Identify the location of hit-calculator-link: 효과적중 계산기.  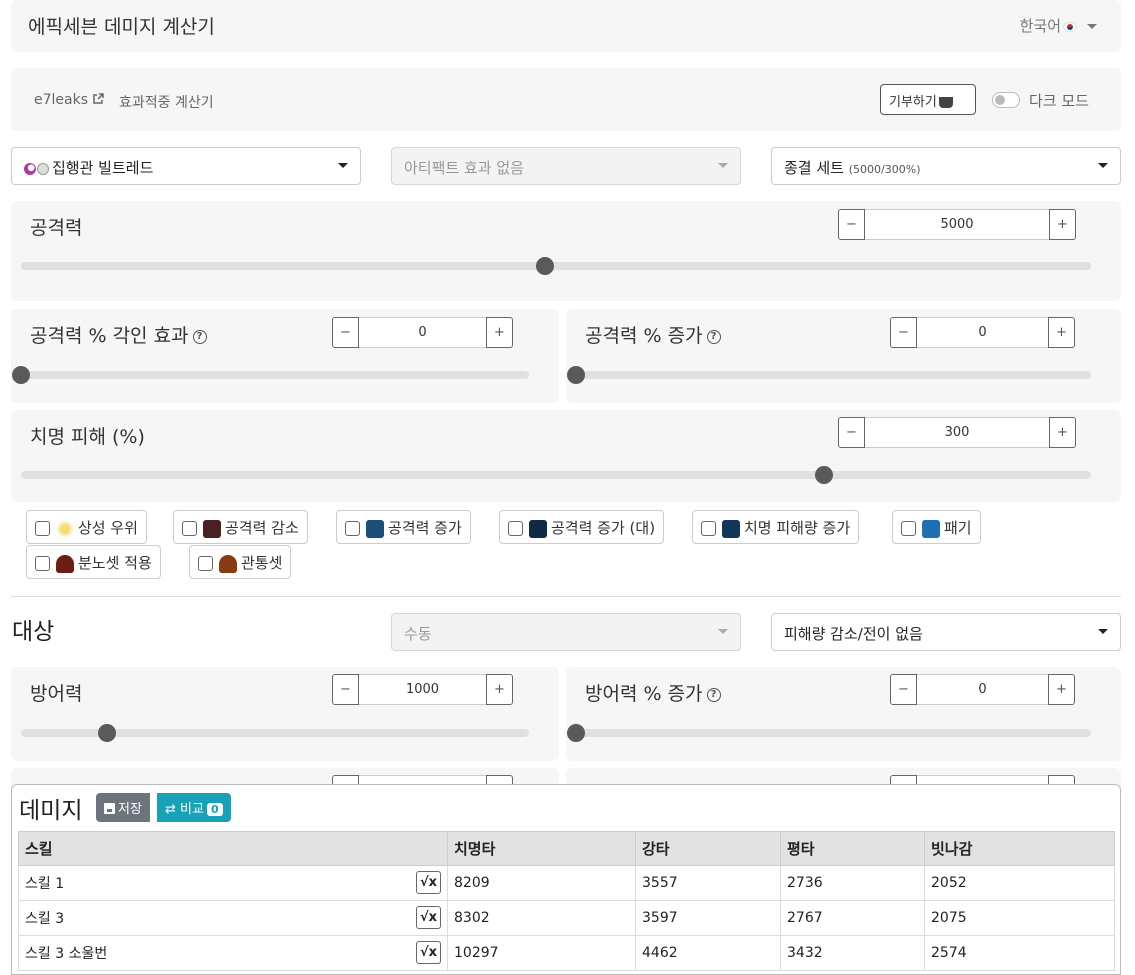
(166, 102).